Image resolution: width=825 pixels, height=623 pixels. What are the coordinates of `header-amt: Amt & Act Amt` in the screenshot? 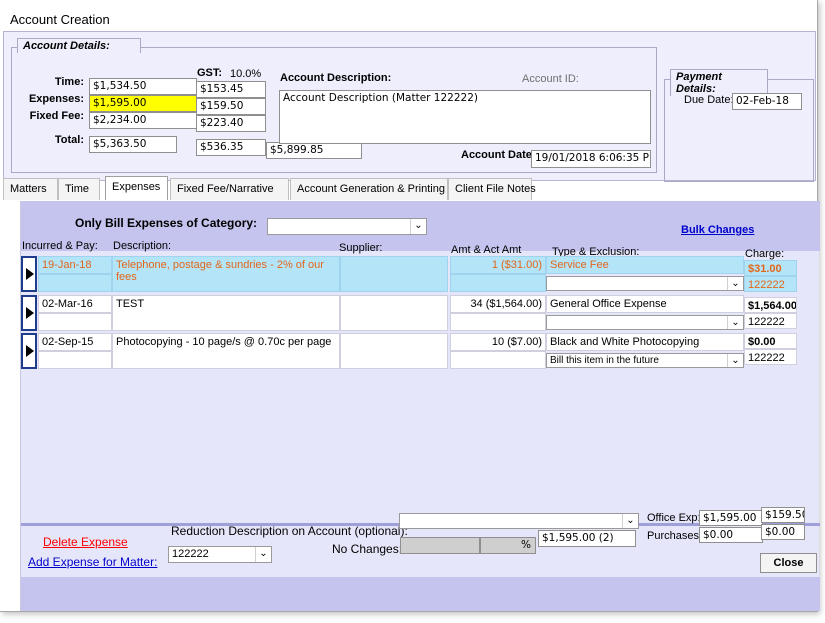 It's located at (486, 250).